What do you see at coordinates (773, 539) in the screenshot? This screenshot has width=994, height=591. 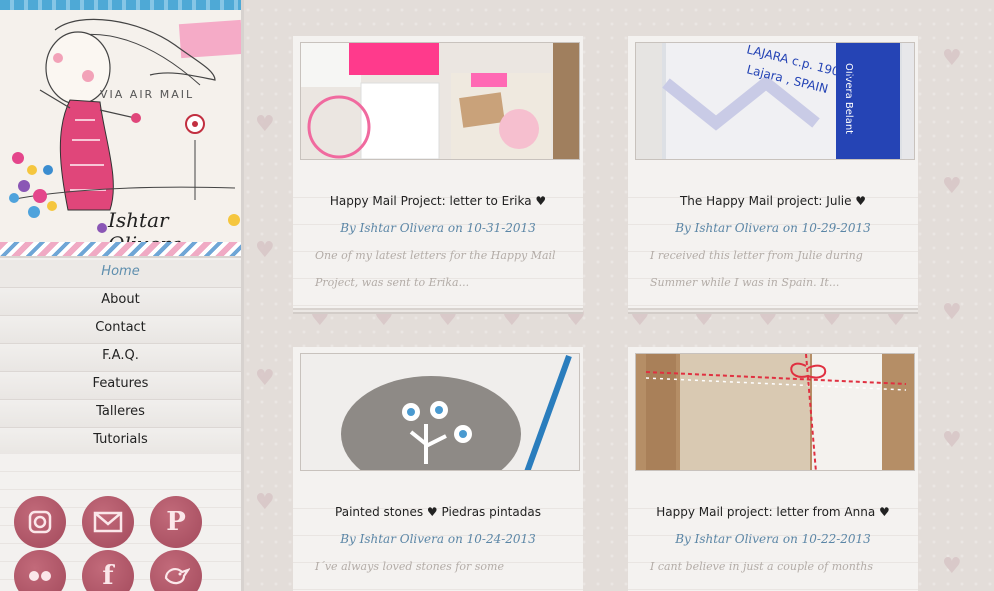 I see `post-byline: By Ishtar Olivera on 10-22-2013` at bounding box center [773, 539].